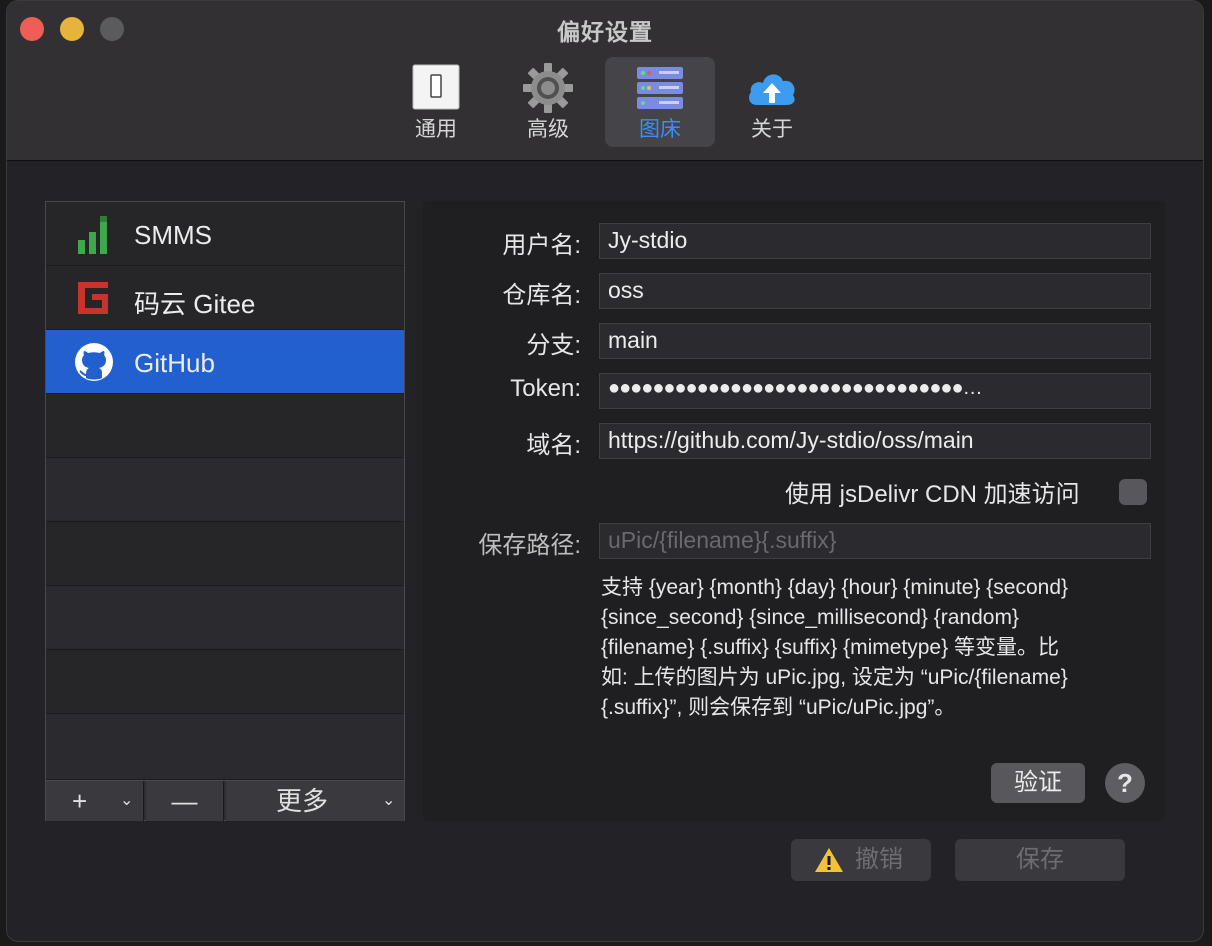  What do you see at coordinates (94, 362) in the screenshot?
I see `github-icon` at bounding box center [94, 362].